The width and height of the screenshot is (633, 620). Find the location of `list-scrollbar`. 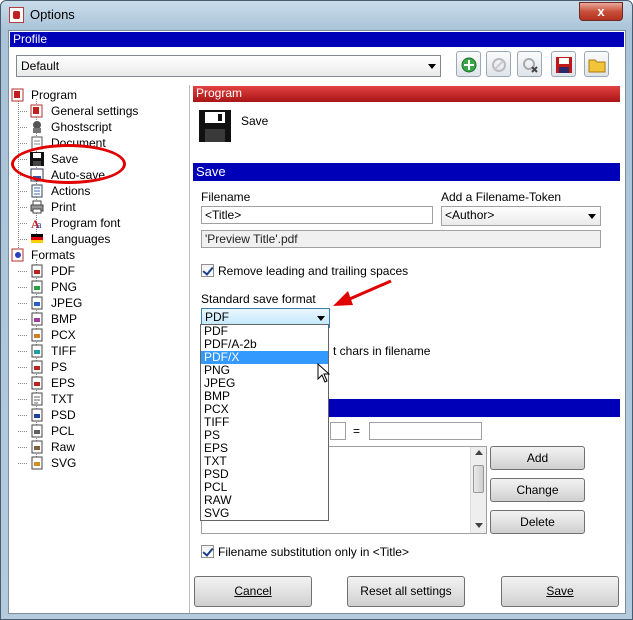

list-scrollbar is located at coordinates (478, 490).